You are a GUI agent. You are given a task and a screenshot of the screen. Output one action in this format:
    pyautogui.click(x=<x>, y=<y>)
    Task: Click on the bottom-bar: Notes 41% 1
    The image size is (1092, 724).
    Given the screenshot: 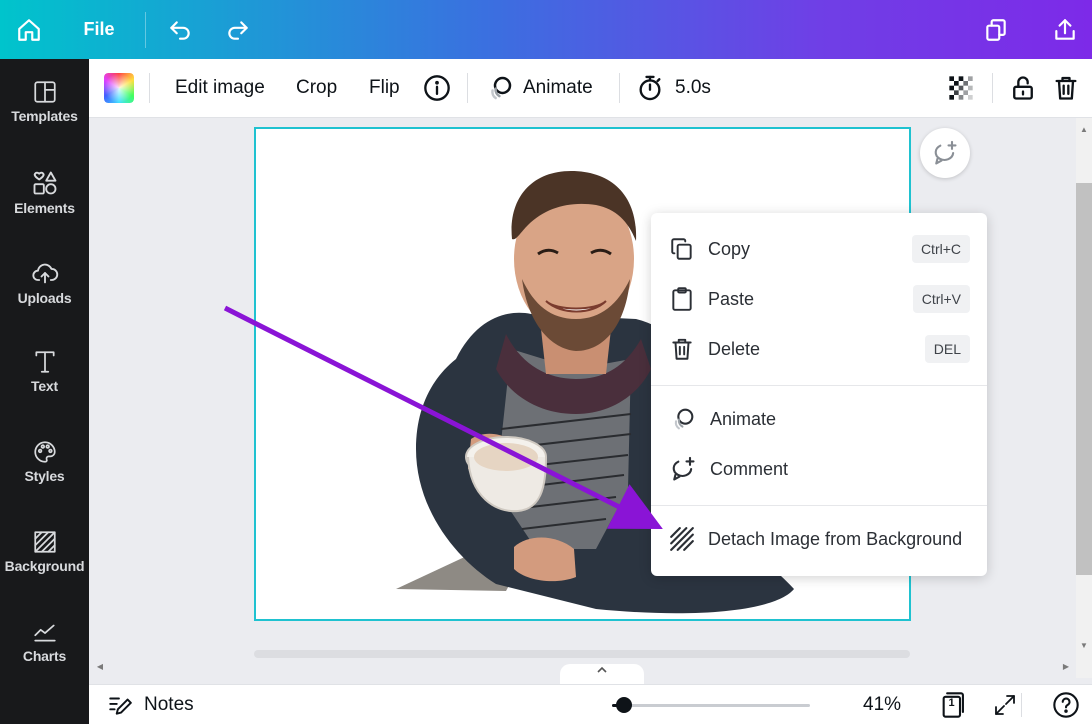 What is the action you would take?
    pyautogui.click(x=590, y=704)
    